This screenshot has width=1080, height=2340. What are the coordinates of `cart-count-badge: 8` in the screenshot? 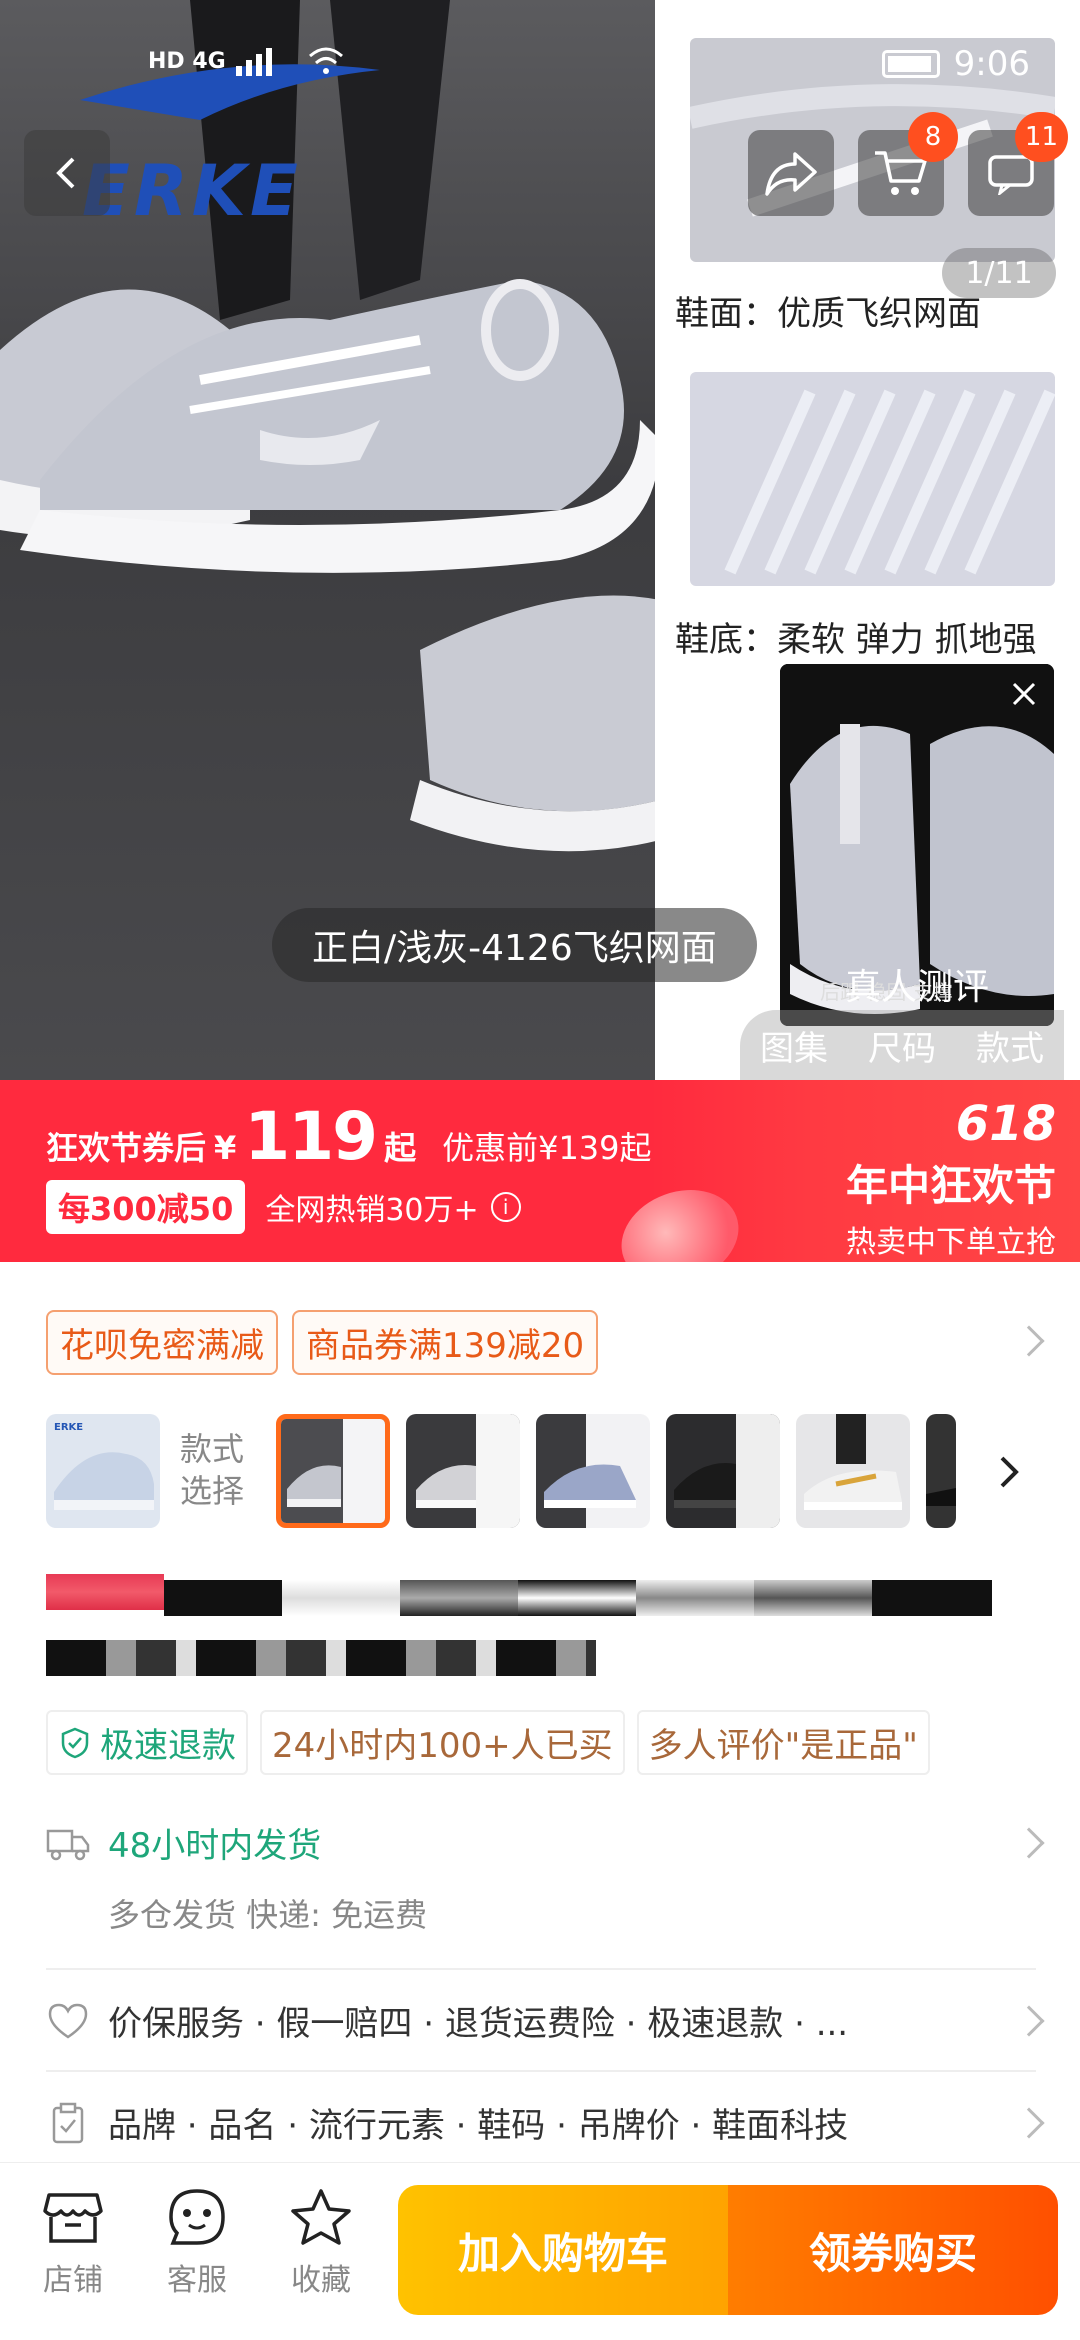 It's located at (933, 137).